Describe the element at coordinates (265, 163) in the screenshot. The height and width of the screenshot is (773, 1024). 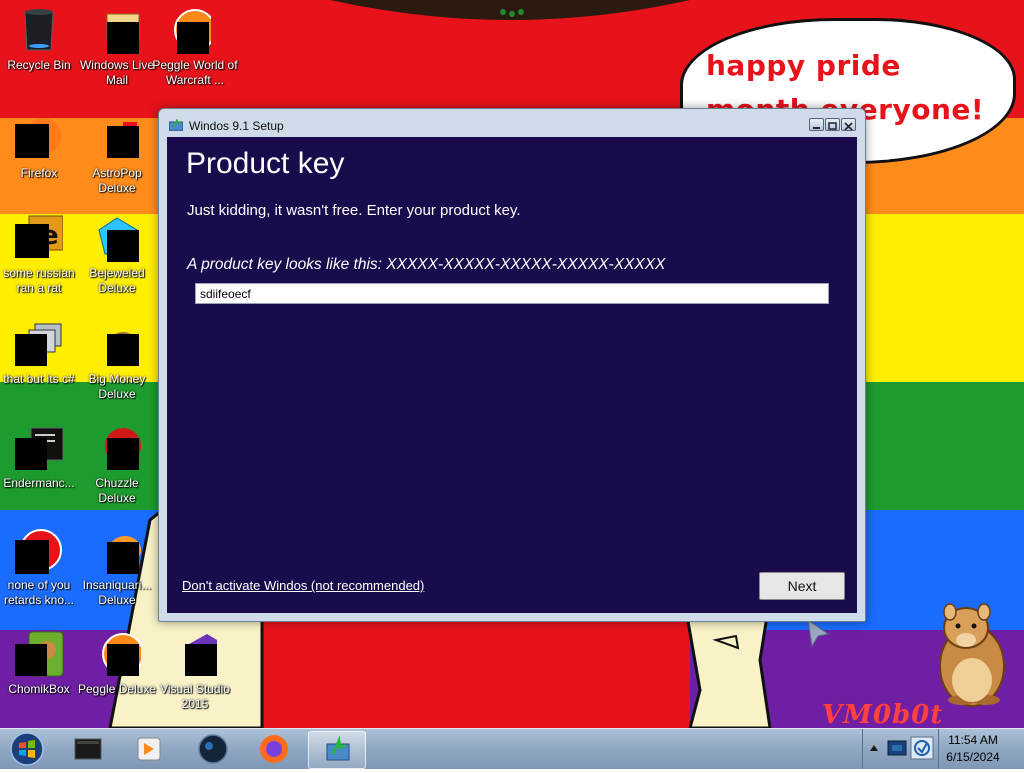
I see `page-title: Product key` at that location.